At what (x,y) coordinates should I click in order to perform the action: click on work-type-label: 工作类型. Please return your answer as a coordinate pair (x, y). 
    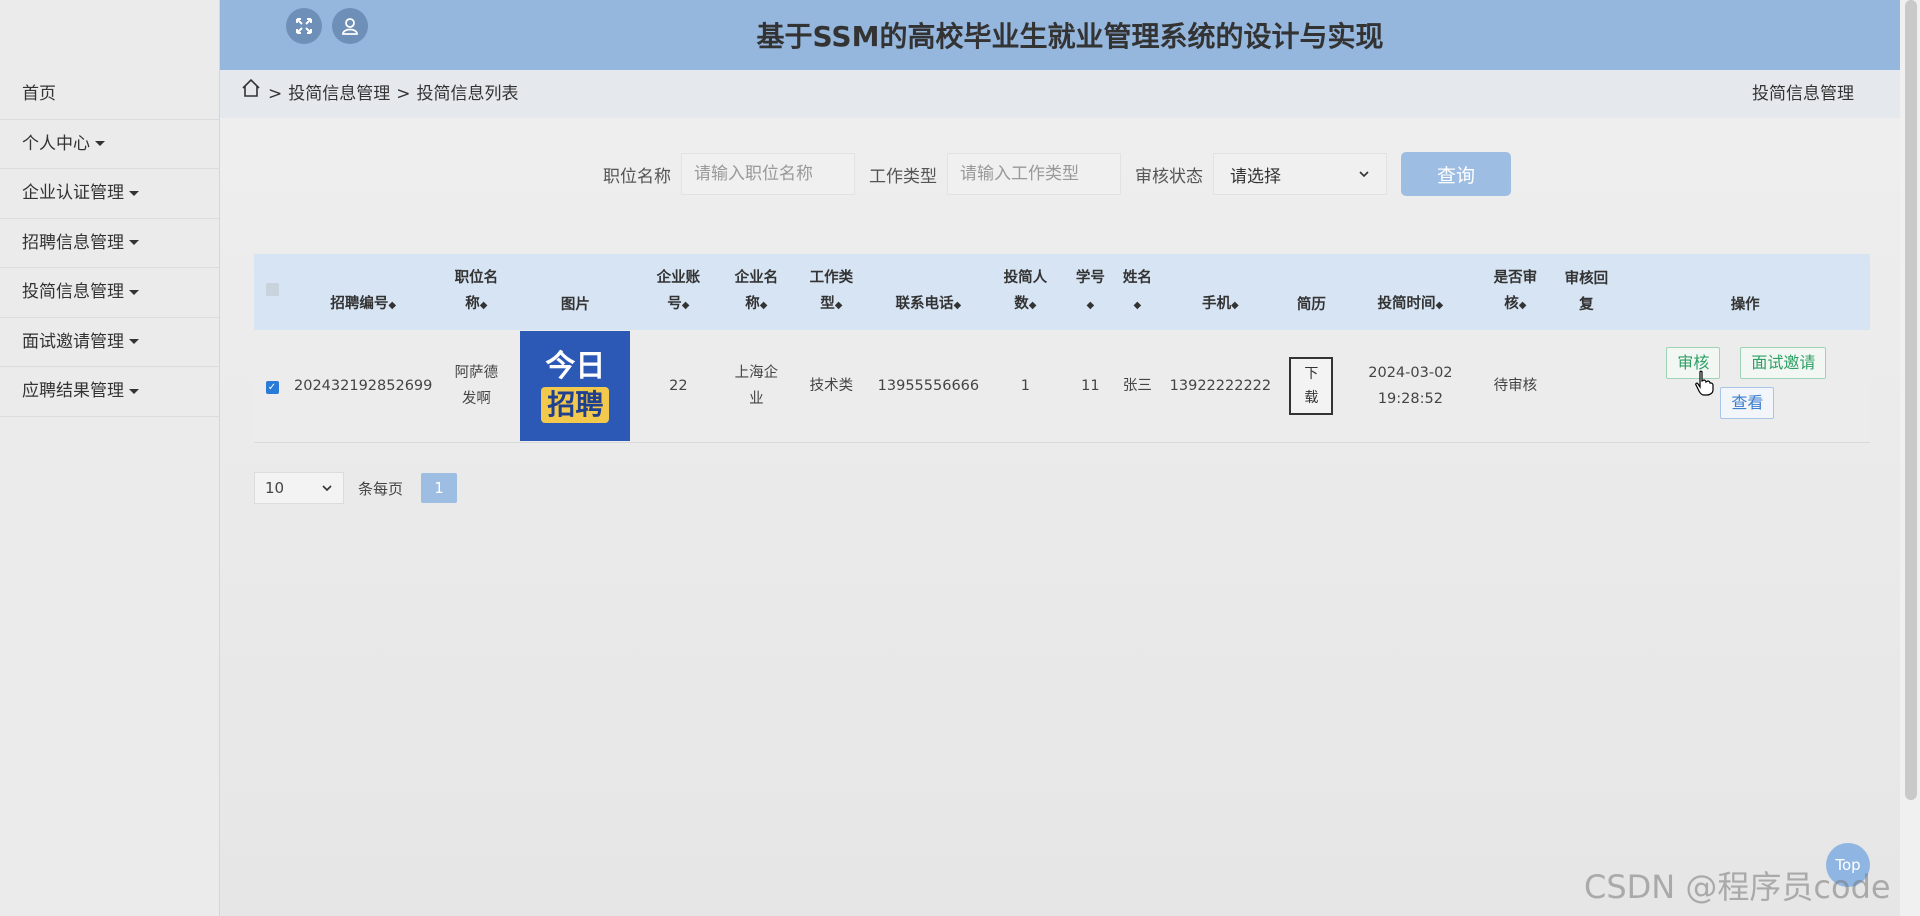
    Looking at the image, I should click on (903, 176).